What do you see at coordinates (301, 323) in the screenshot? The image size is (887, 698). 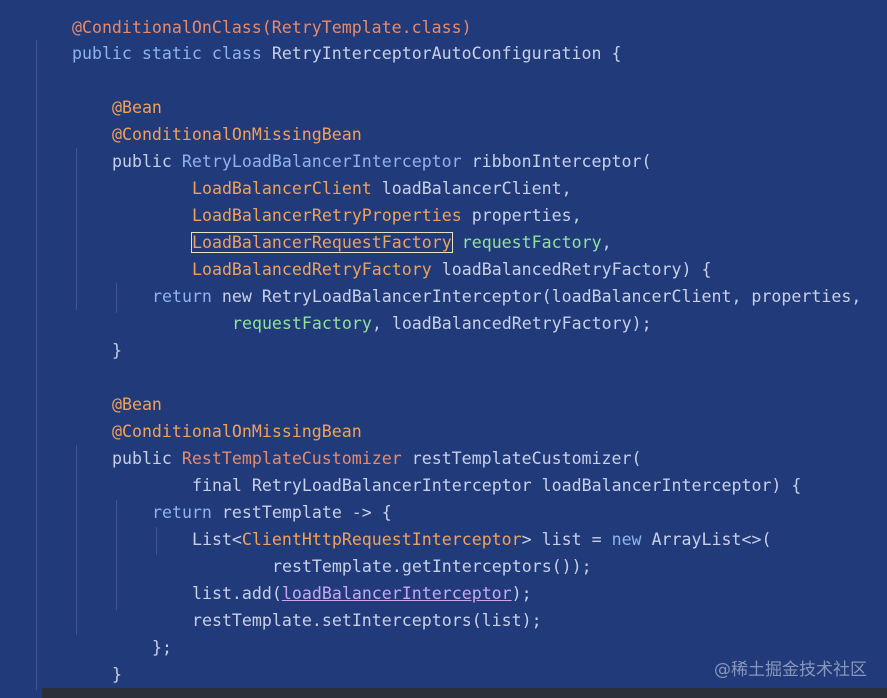 I see `param-name: requestFactory` at bounding box center [301, 323].